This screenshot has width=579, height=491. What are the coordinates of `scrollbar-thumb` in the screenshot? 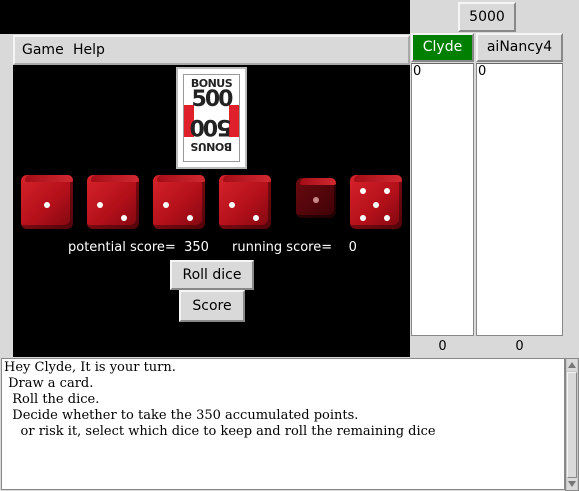 It's located at (572, 425).